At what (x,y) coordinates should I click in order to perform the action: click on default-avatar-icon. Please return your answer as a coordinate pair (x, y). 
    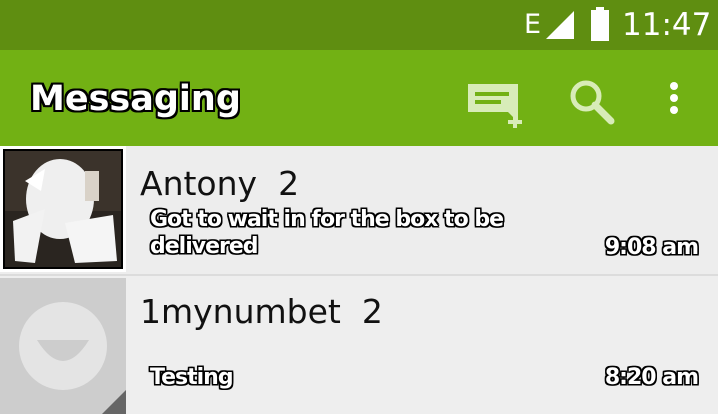
    Looking at the image, I should click on (63, 346).